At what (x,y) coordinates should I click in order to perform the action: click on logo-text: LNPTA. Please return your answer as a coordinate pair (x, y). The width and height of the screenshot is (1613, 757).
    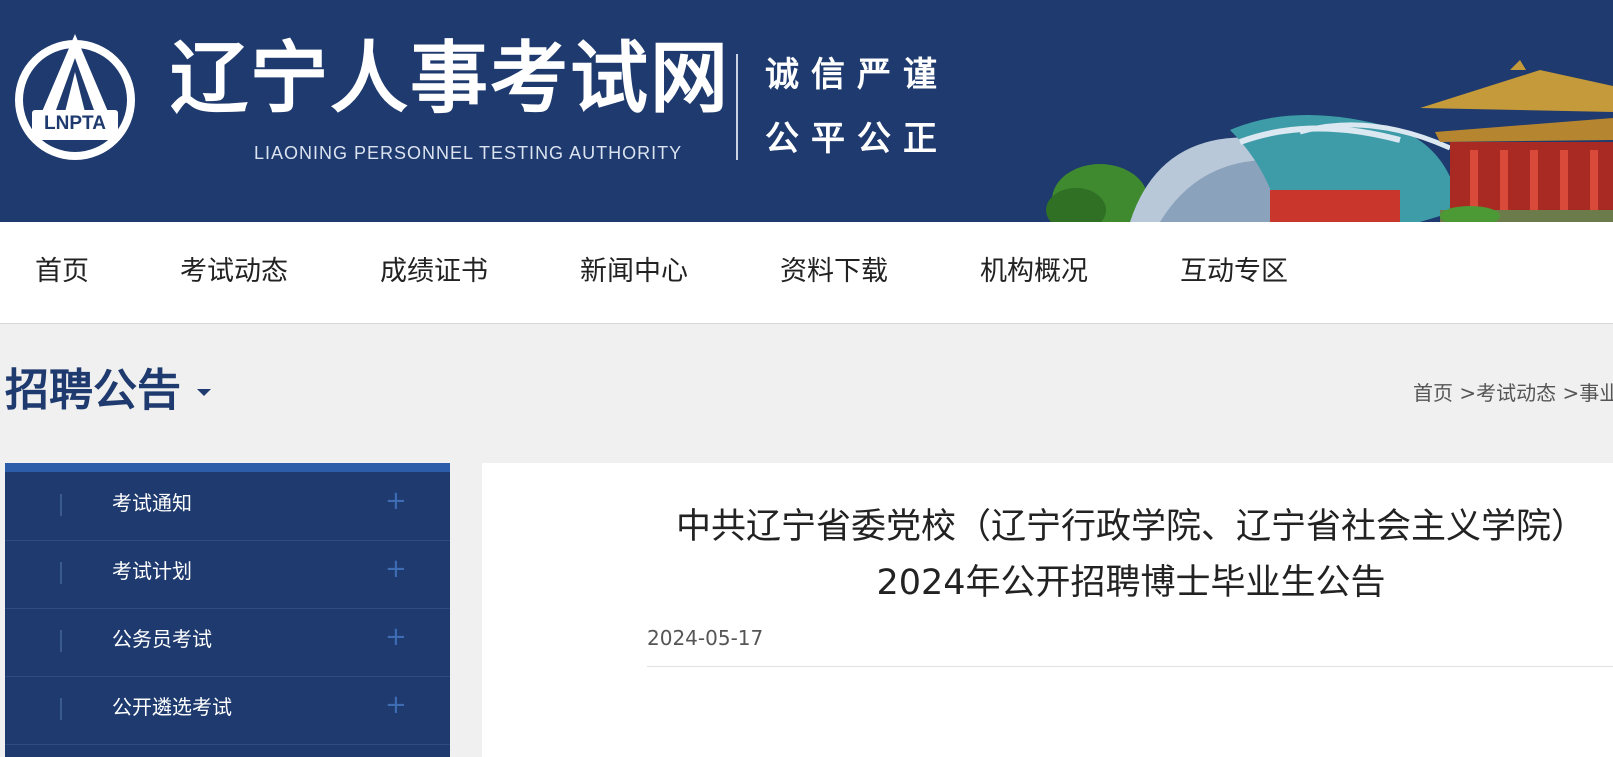
    Looking at the image, I should click on (75, 123).